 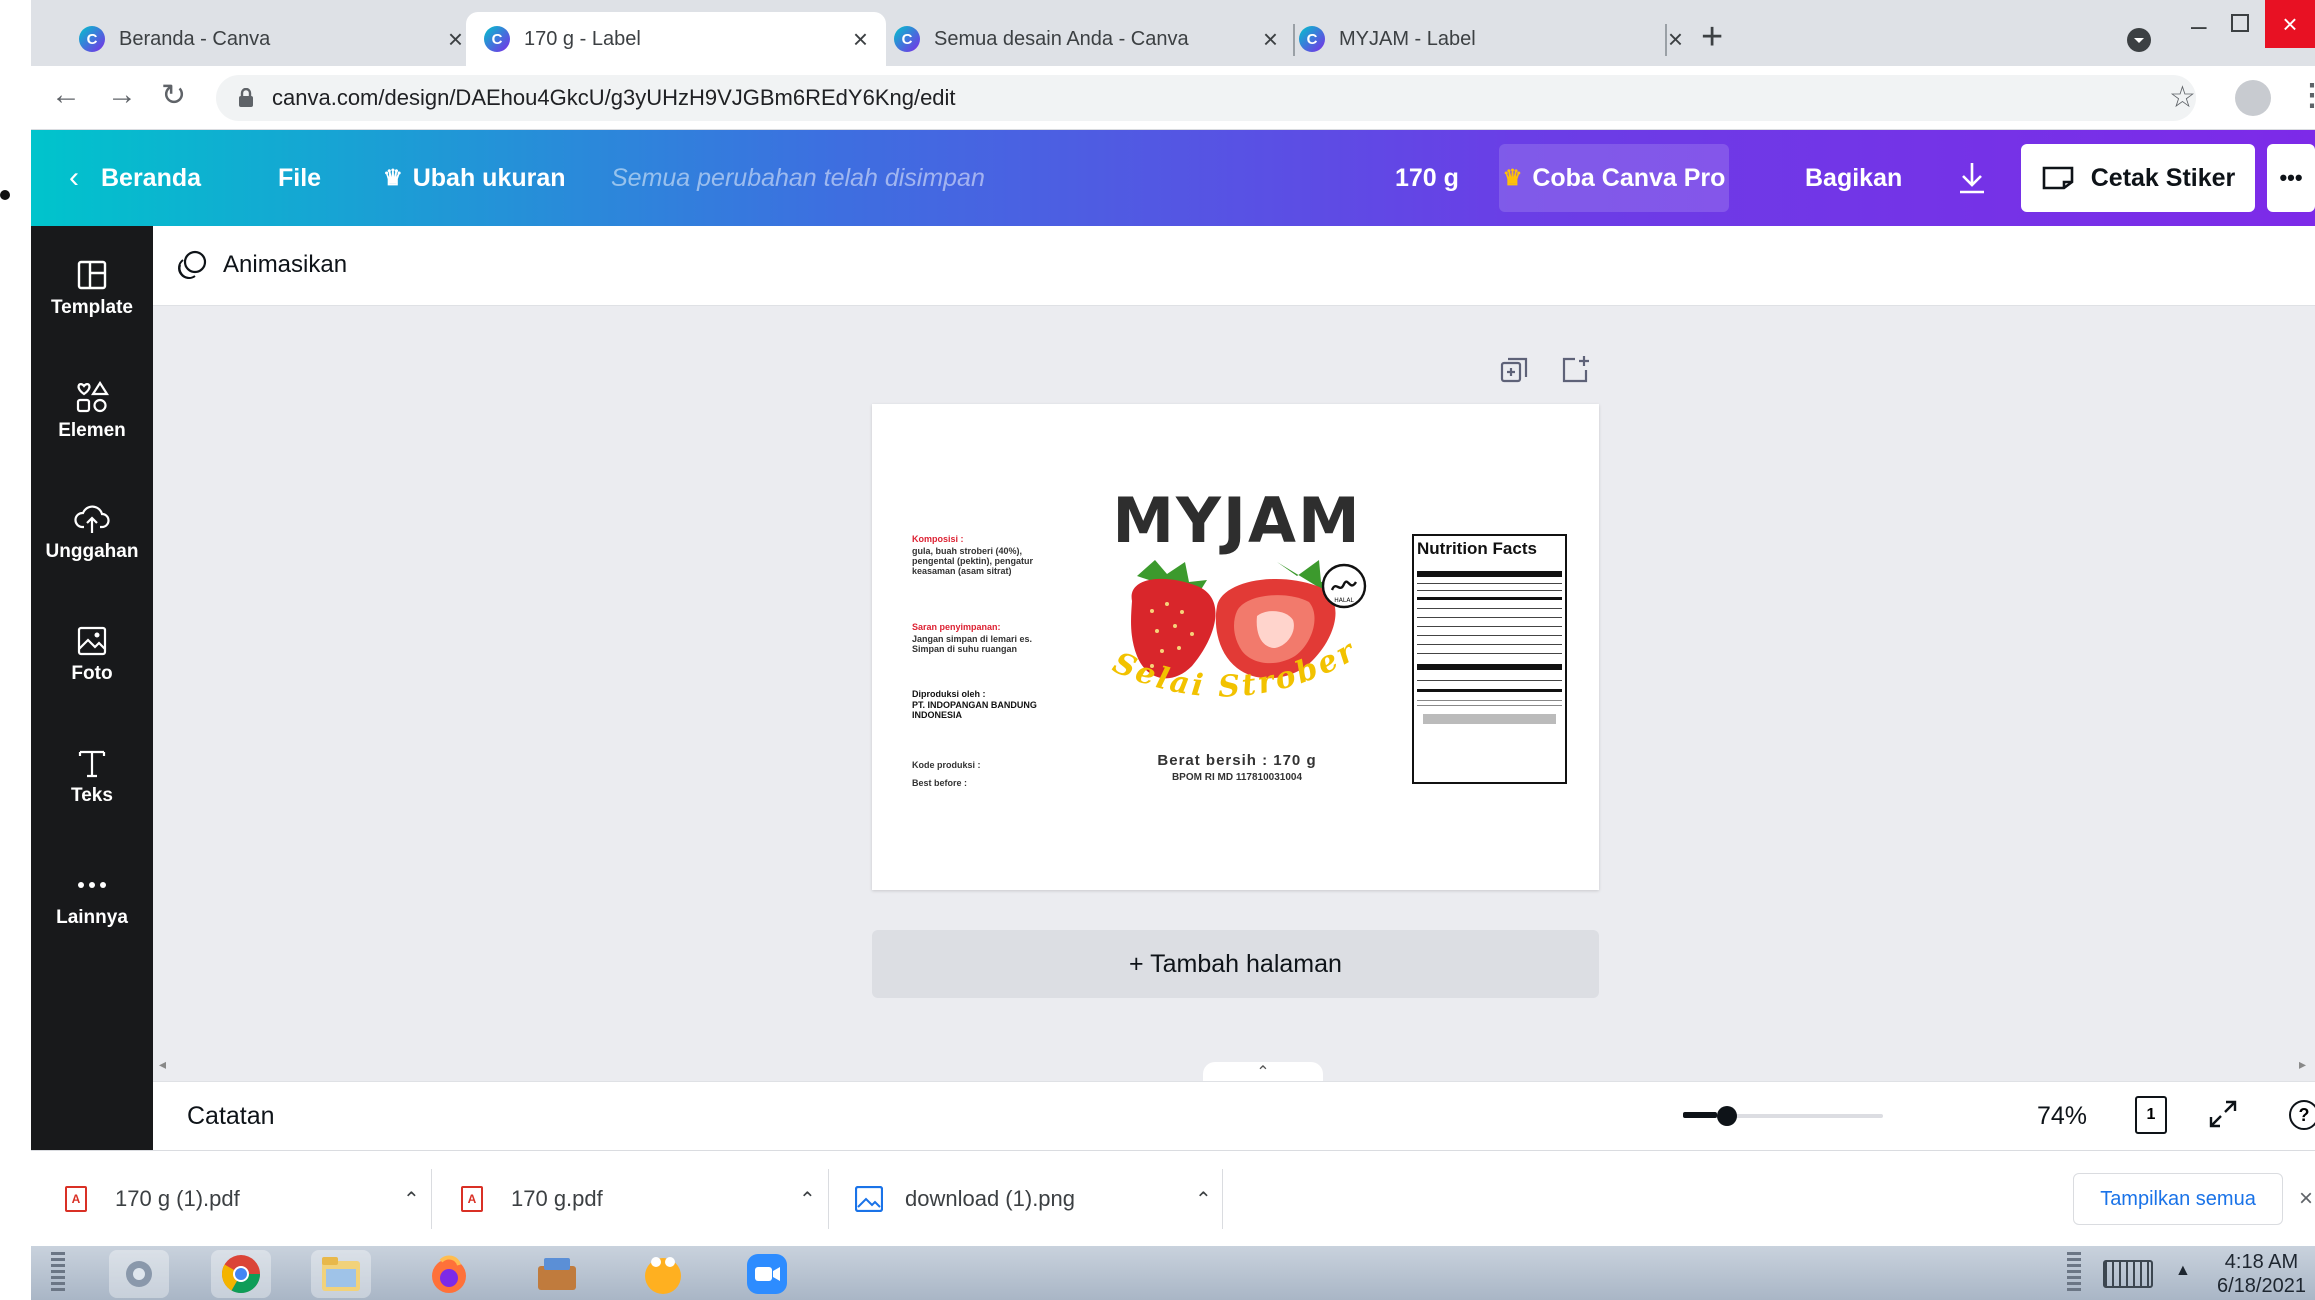 What do you see at coordinates (177, 1198) in the screenshot?
I see `download-file-name: 170 g (1).pdf` at bounding box center [177, 1198].